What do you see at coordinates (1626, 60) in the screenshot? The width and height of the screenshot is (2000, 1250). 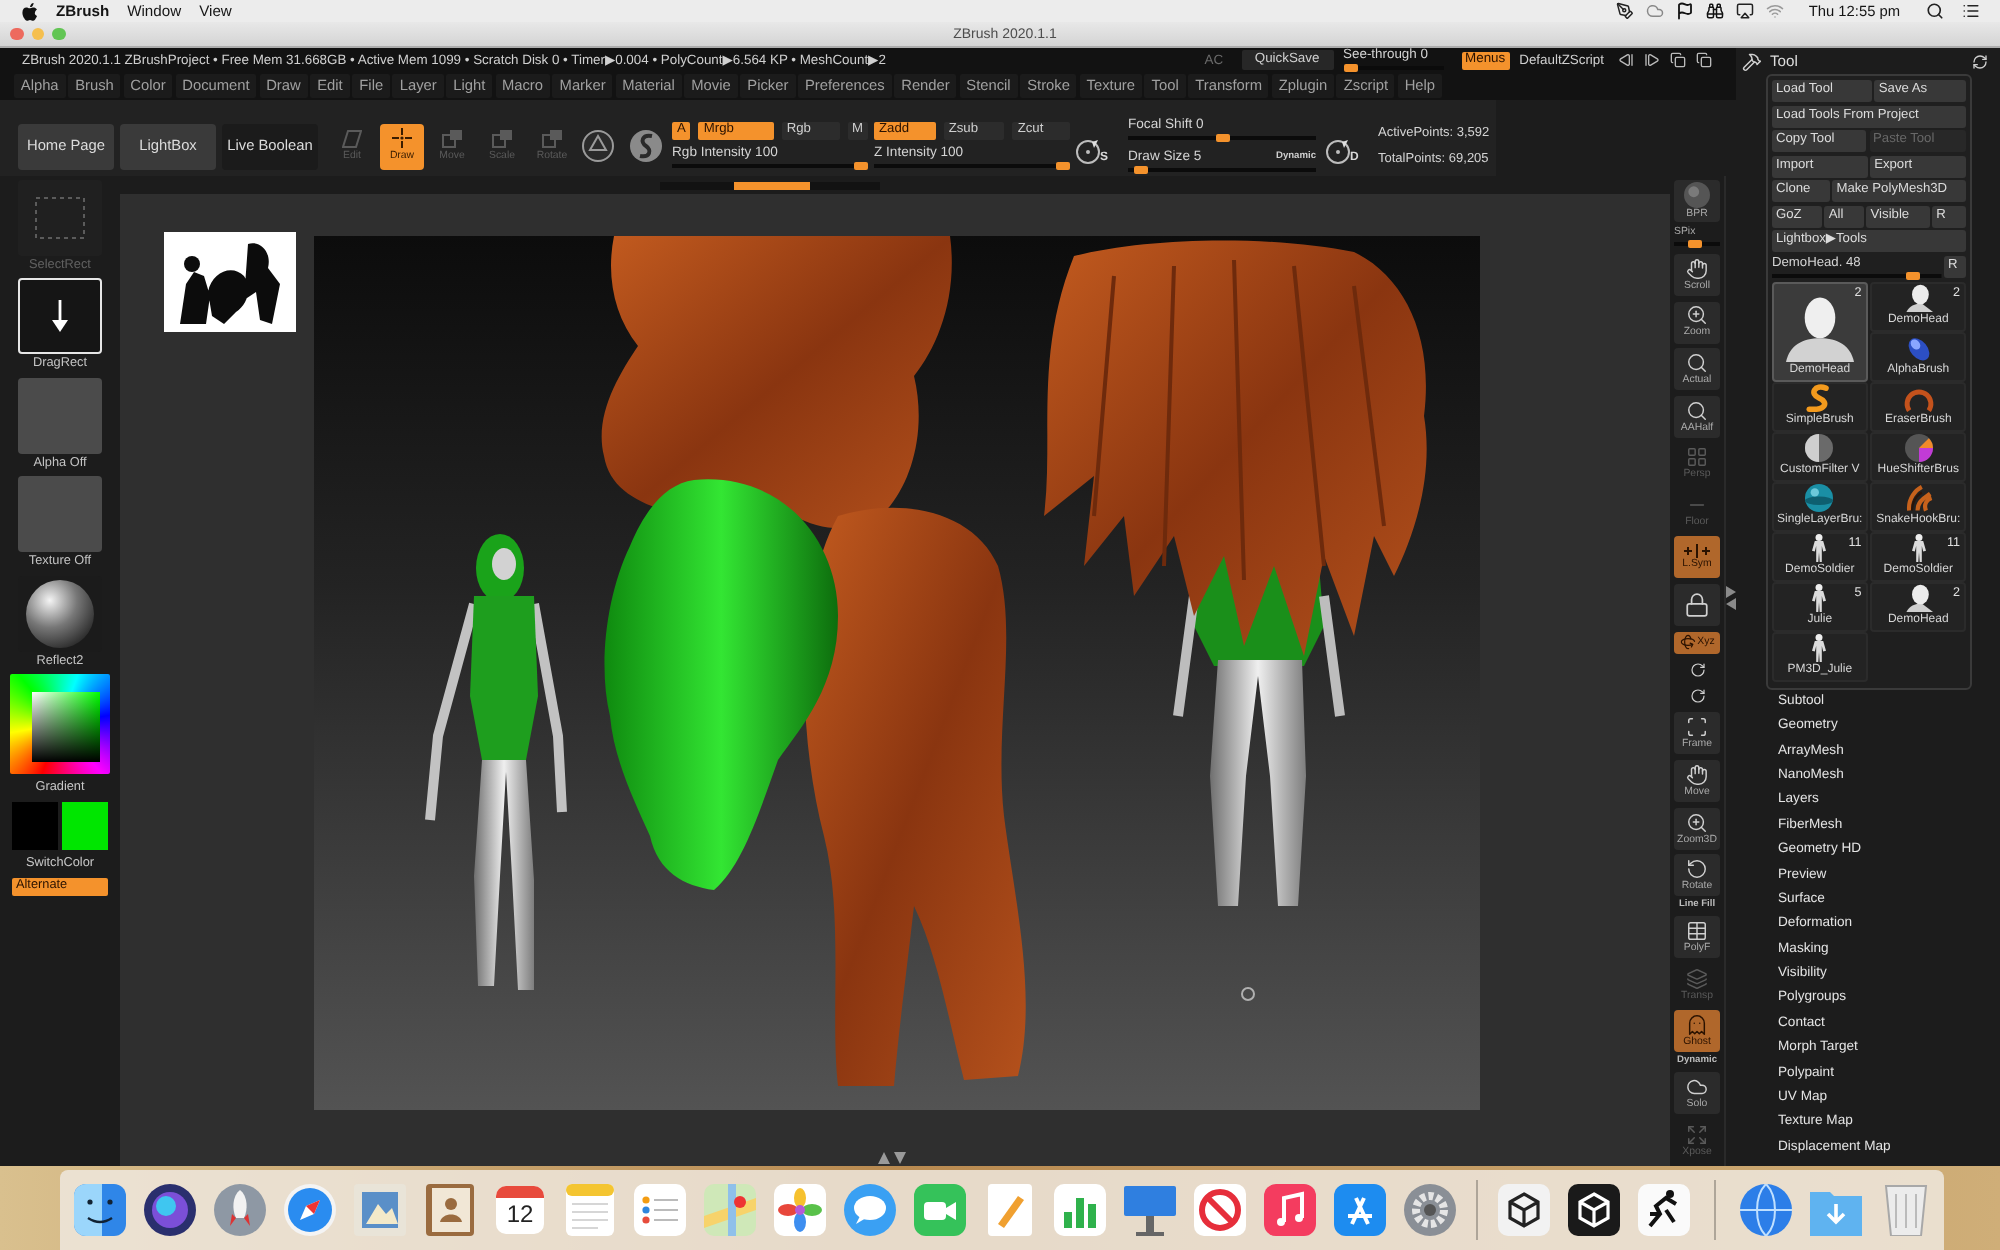 I see `step-back-icon` at bounding box center [1626, 60].